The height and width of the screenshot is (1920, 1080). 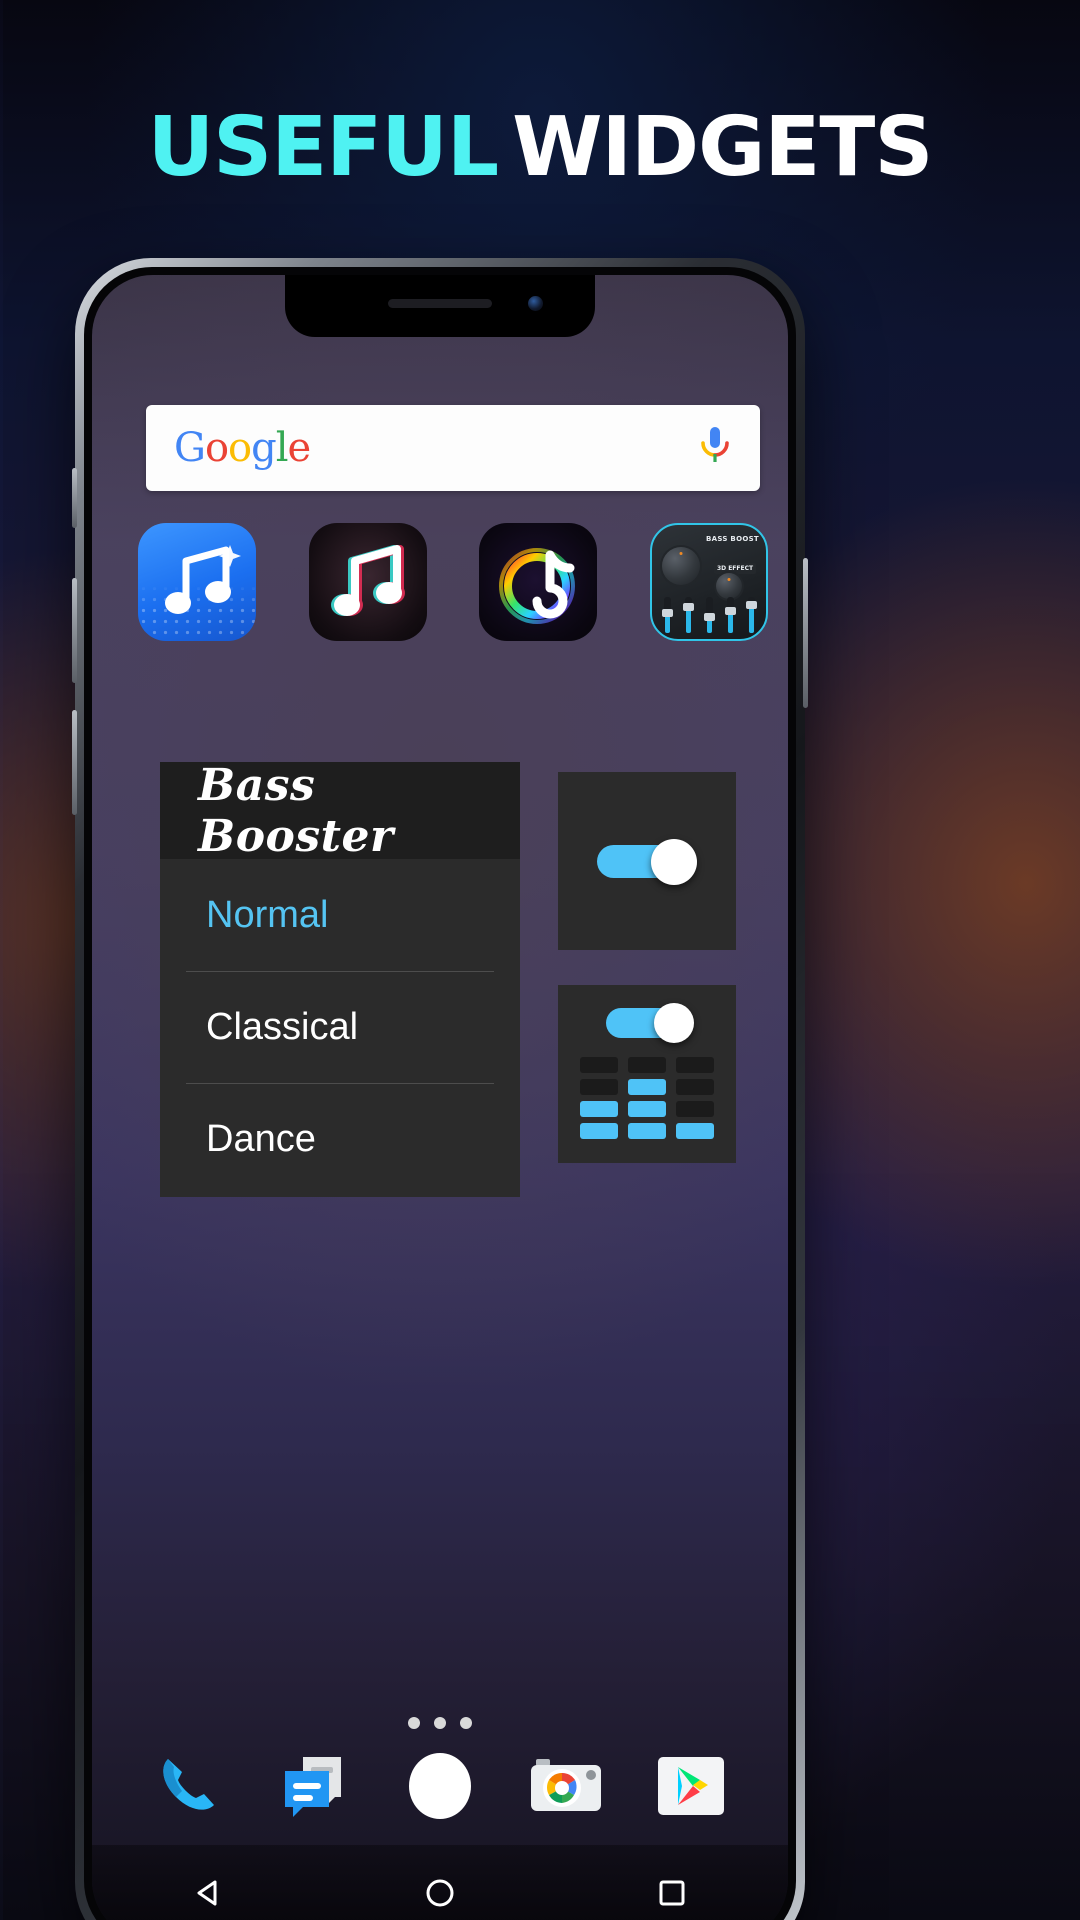 What do you see at coordinates (340, 915) in the screenshot?
I see `preset-item-normal: Normal` at bounding box center [340, 915].